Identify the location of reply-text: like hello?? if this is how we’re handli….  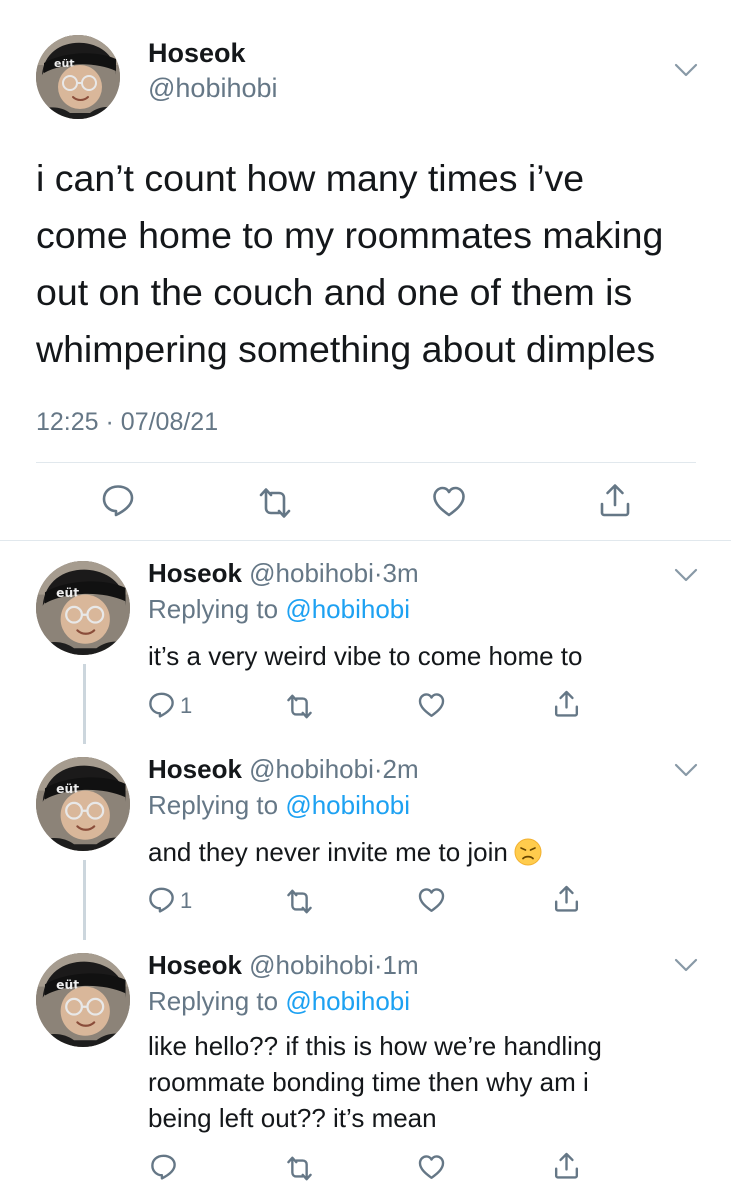
(375, 1082).